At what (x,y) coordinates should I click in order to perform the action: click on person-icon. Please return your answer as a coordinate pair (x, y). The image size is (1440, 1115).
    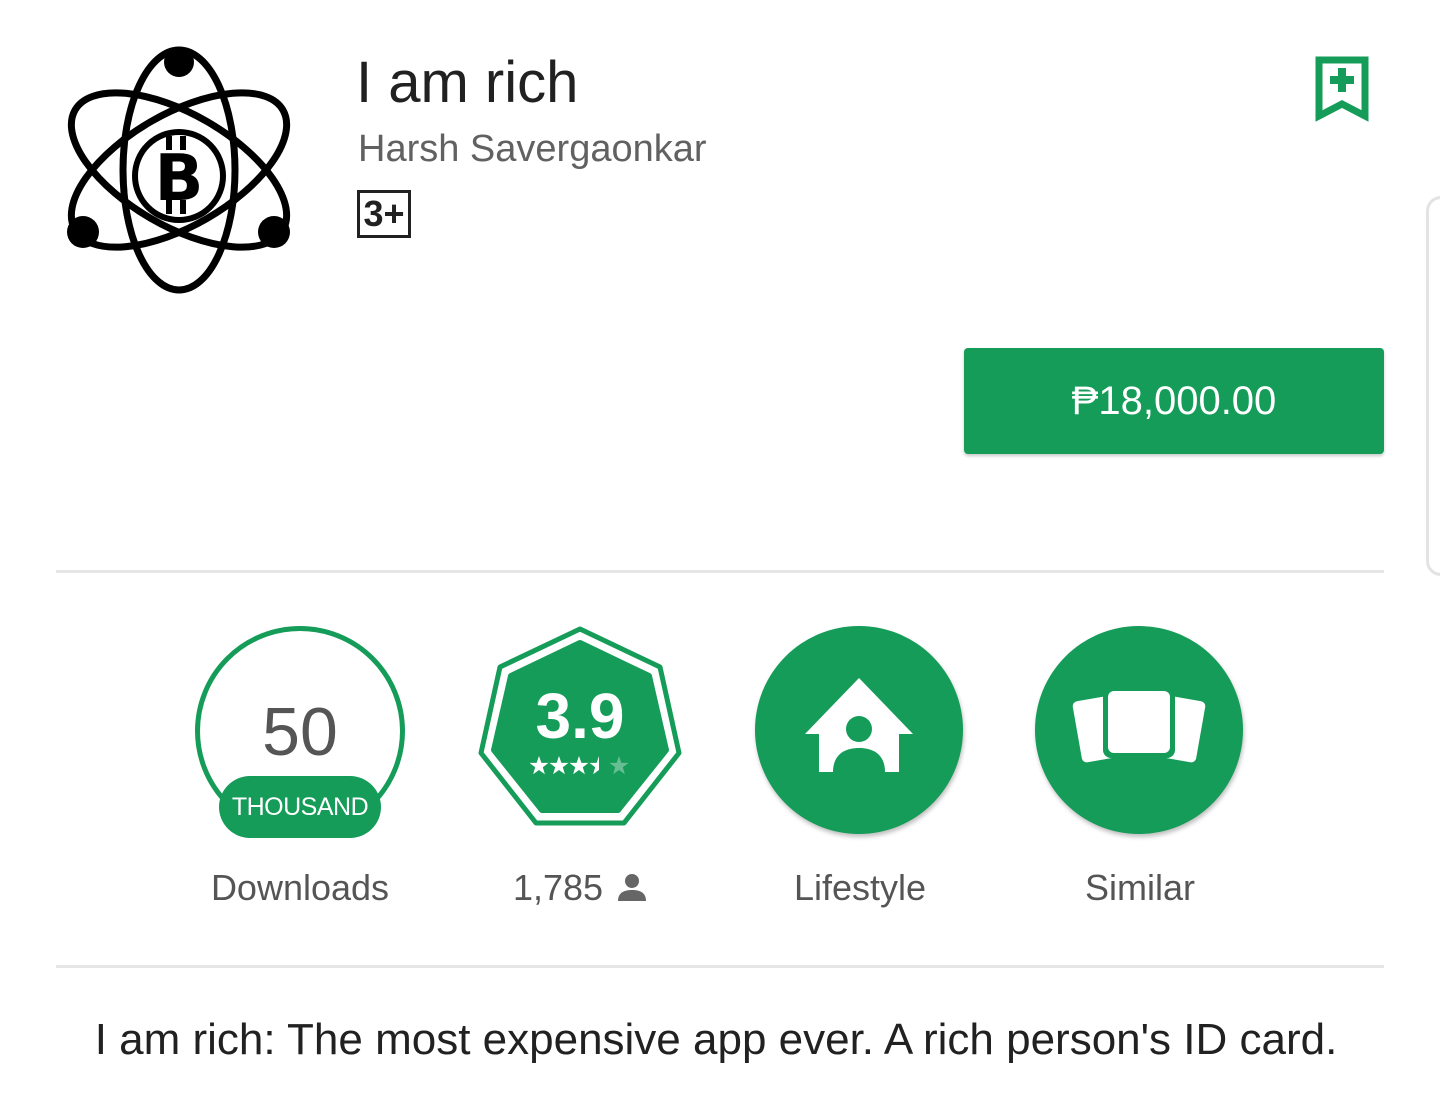
    Looking at the image, I should click on (632, 887).